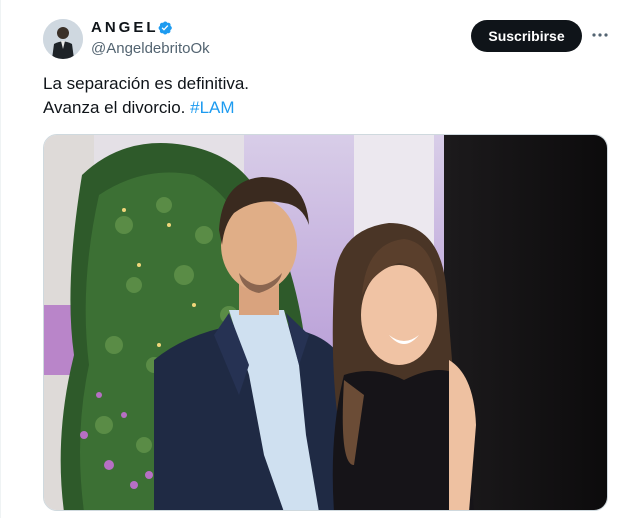 The image size is (623, 518). Describe the element at coordinates (114, 107) in the screenshot. I see `tweet-text-line-2-content: Avanza el divorcio.` at that location.